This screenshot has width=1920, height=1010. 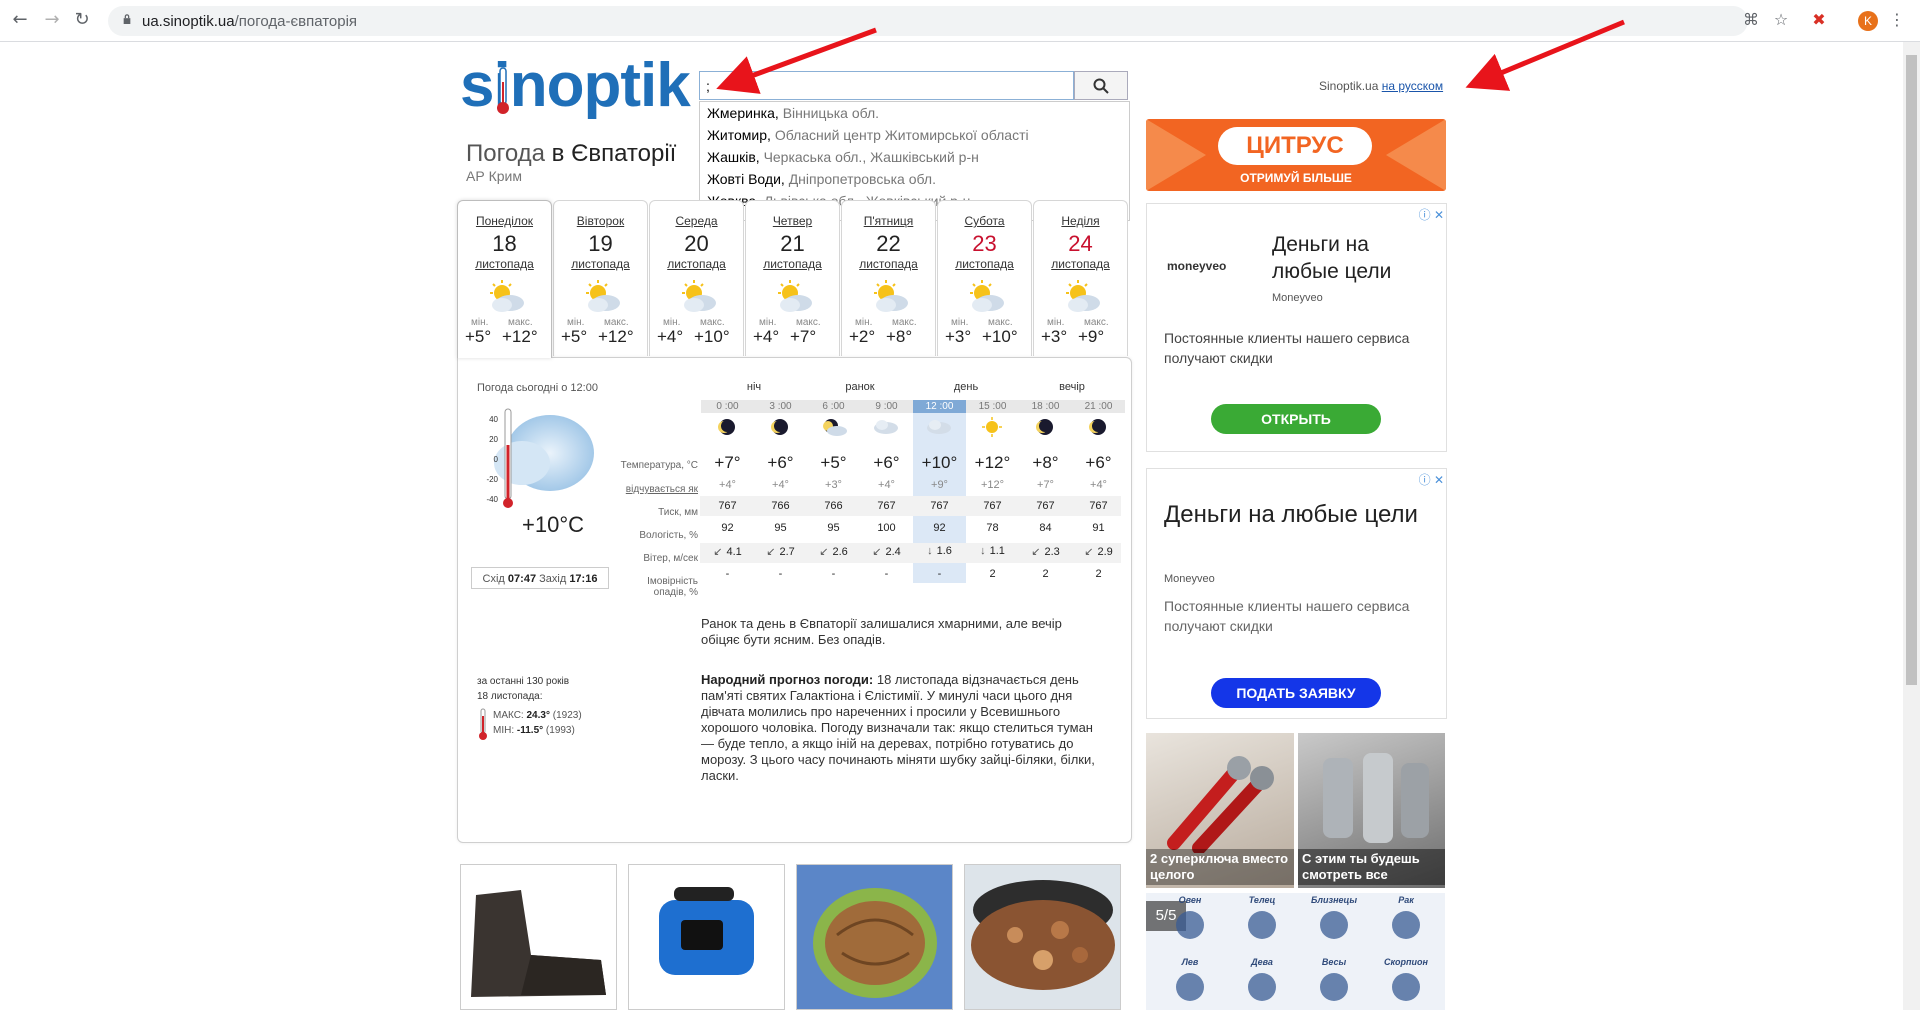 I want to click on ad1-open-button: ОТКРЫТЬ, so click(x=1296, y=419).